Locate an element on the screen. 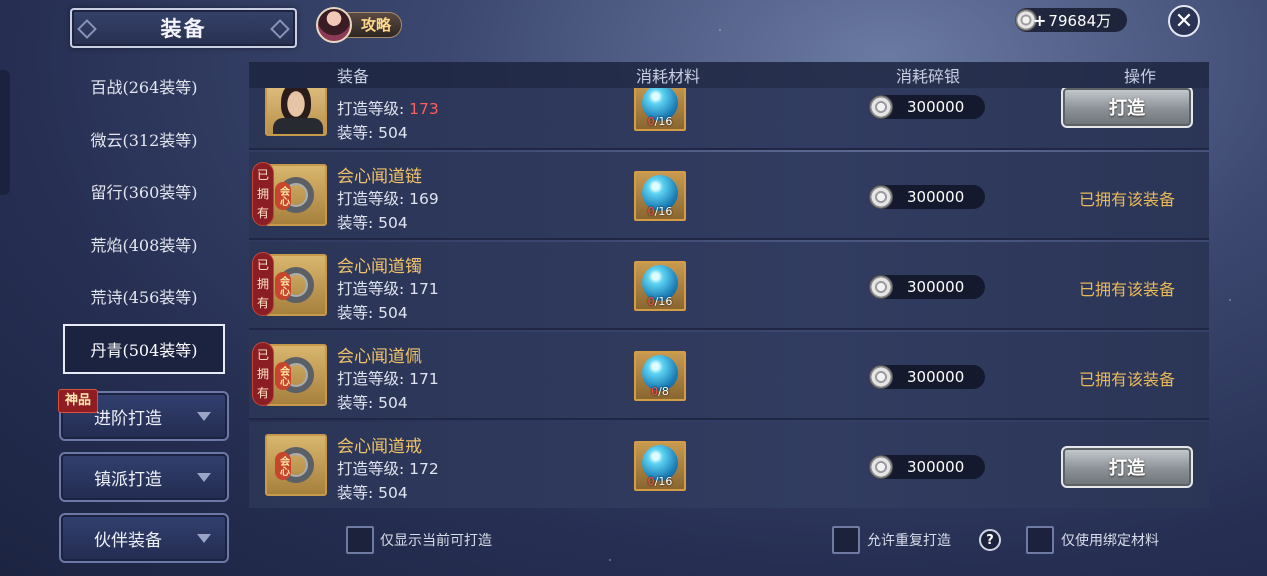 The height and width of the screenshot is (576, 1267). header-material: 消耗材料 is located at coordinates (668, 76).